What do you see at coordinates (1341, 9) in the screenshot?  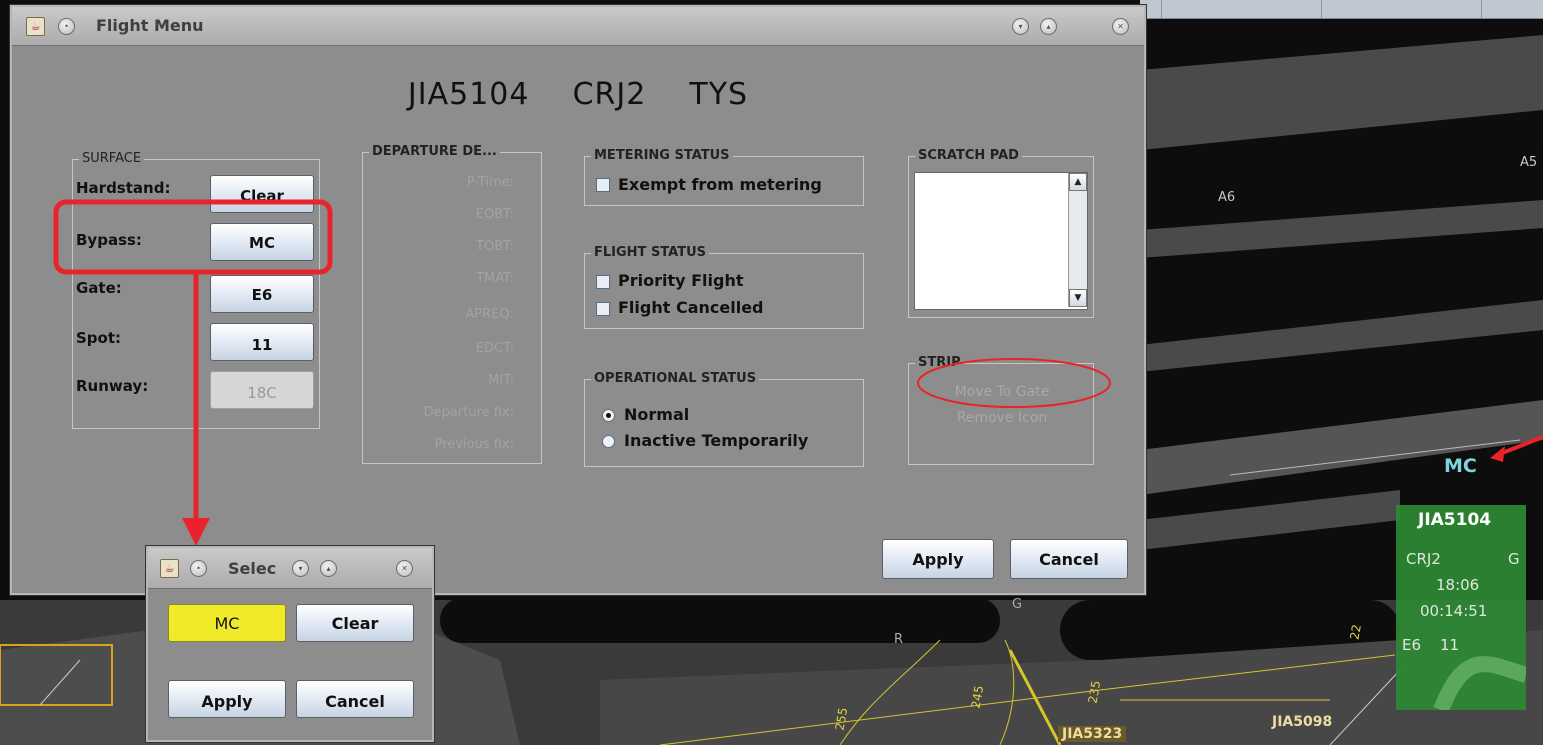 I see `top-toolbar` at bounding box center [1341, 9].